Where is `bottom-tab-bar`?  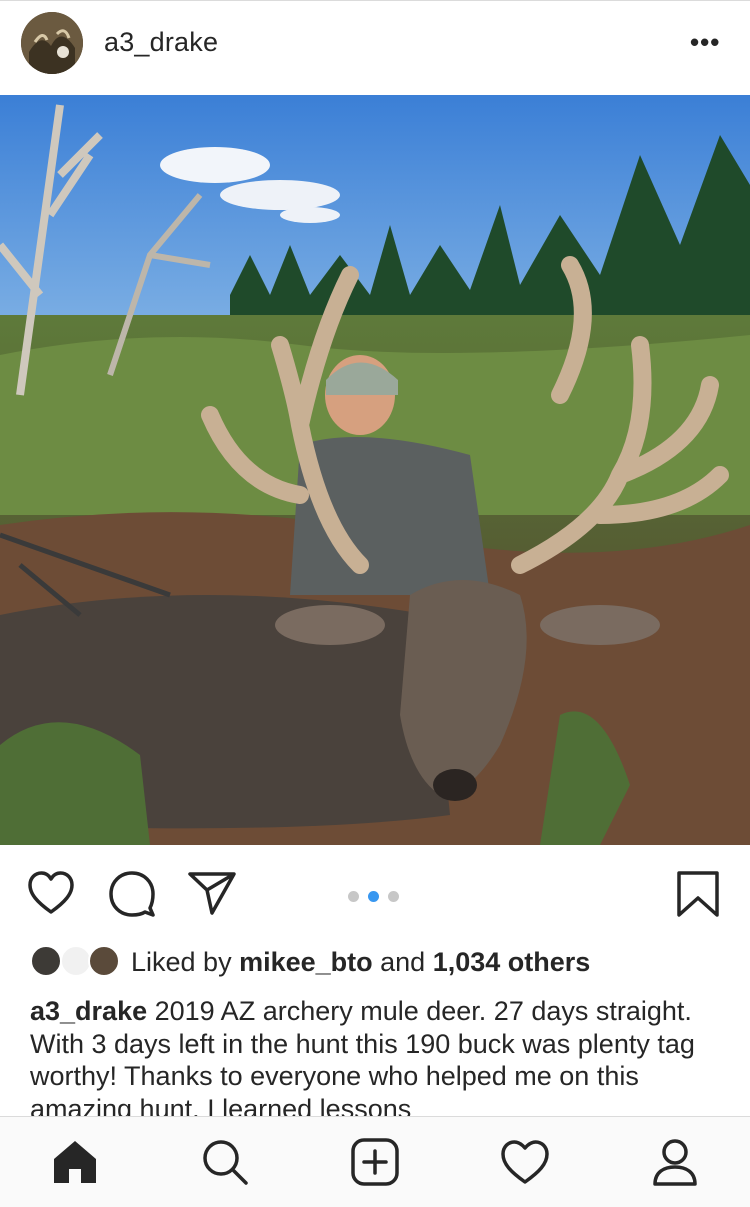
bottom-tab-bar is located at coordinates (375, 1161).